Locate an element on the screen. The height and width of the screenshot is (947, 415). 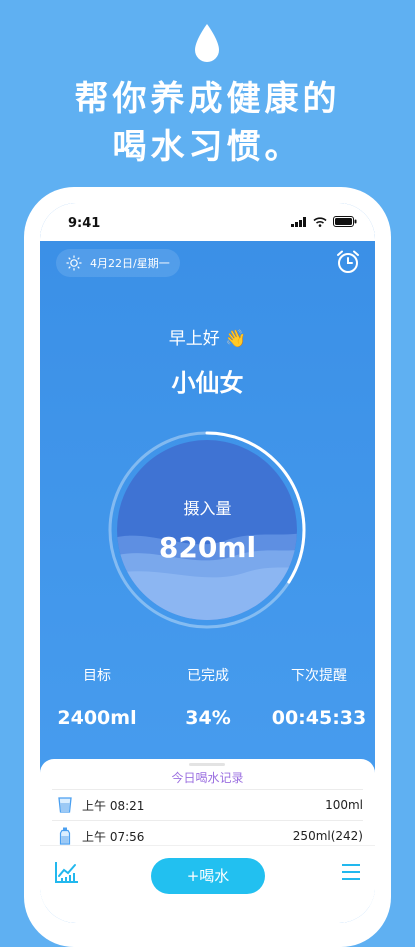
record-amount: 250ml(242) is located at coordinates (327, 836).